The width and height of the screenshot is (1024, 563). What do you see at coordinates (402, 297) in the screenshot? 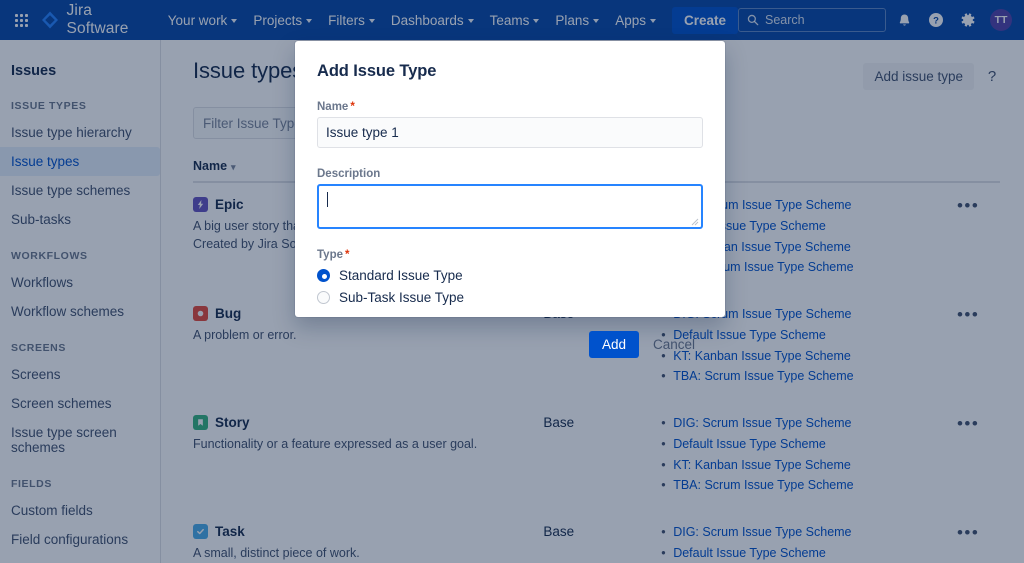
I see `radio-label: Sub-Task Issue Type` at bounding box center [402, 297].